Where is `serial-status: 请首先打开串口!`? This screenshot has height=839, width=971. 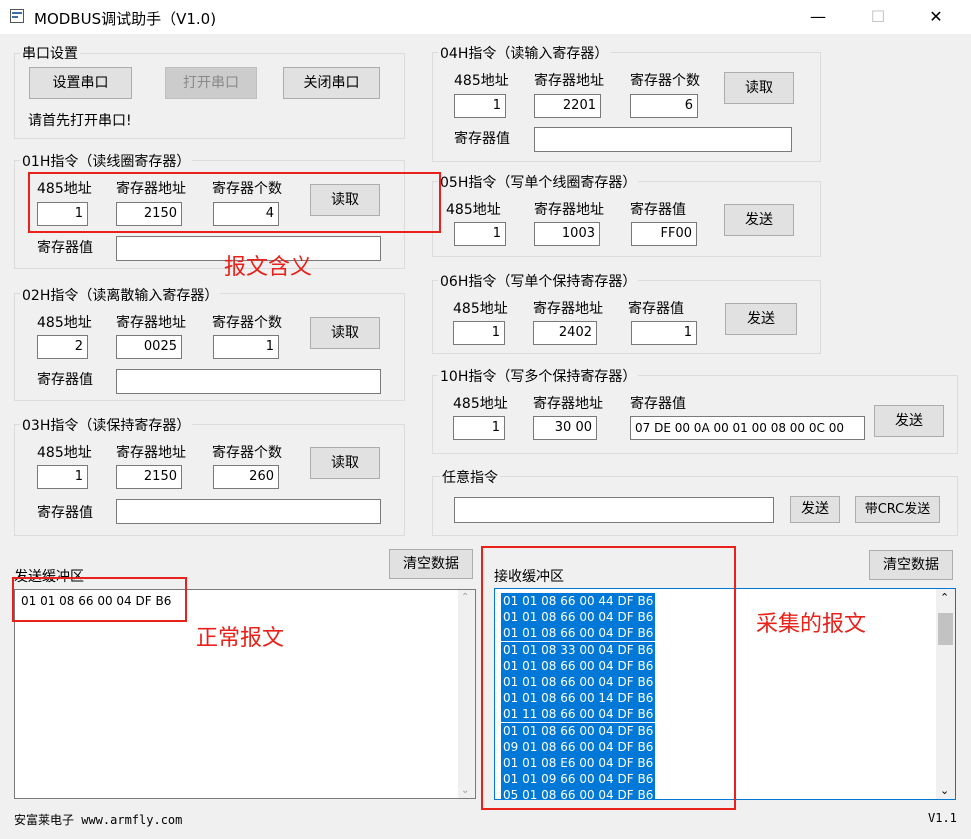 serial-status: 请首先打开串口! is located at coordinates (80, 121).